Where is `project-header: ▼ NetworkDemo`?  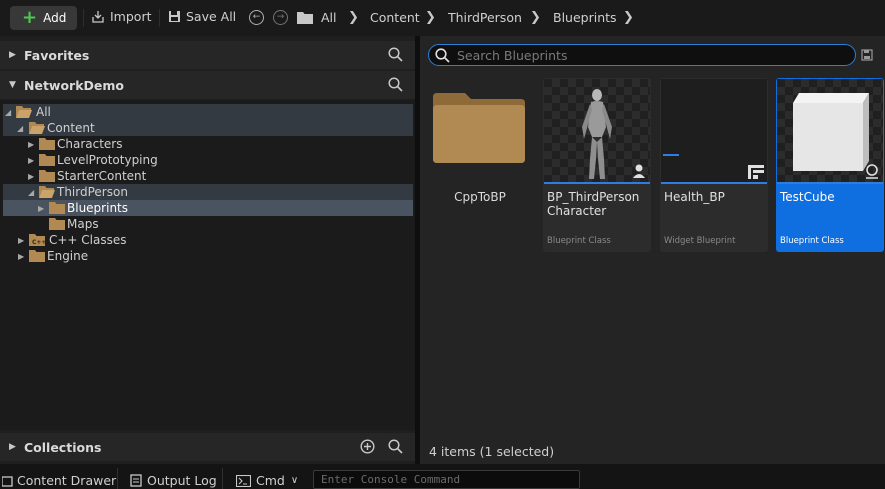
project-header: ▼ NetworkDemo is located at coordinates (207, 85).